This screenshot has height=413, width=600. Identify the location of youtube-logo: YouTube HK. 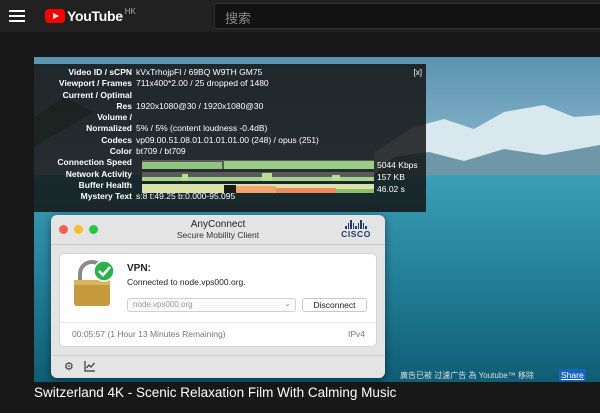
(90, 15).